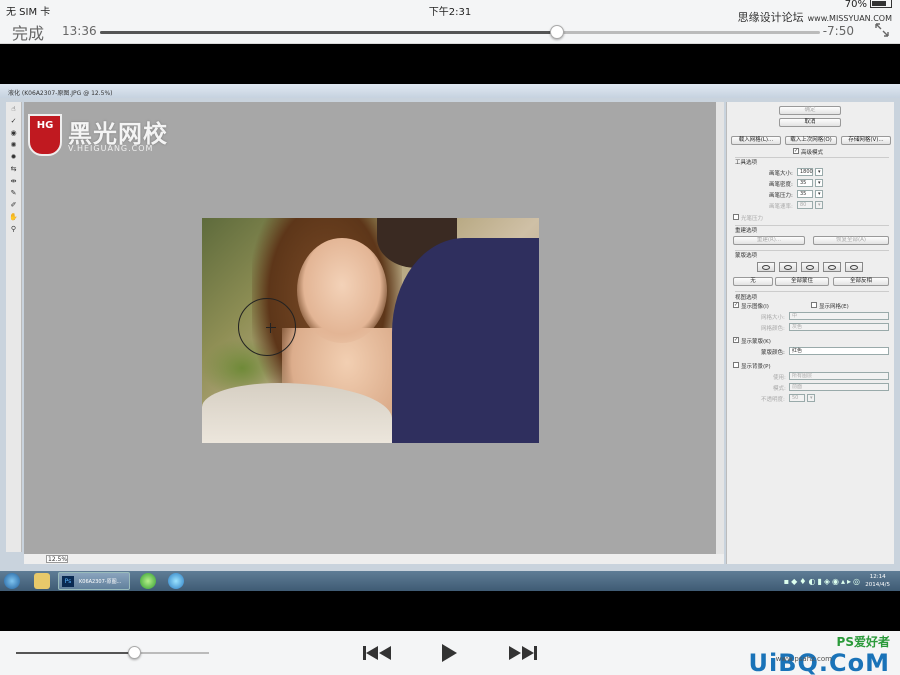 This screenshot has height=675, width=900. Describe the element at coordinates (811, 140) in the screenshot. I see `load-last-mesh-button: 载入上次网格(O)` at that location.